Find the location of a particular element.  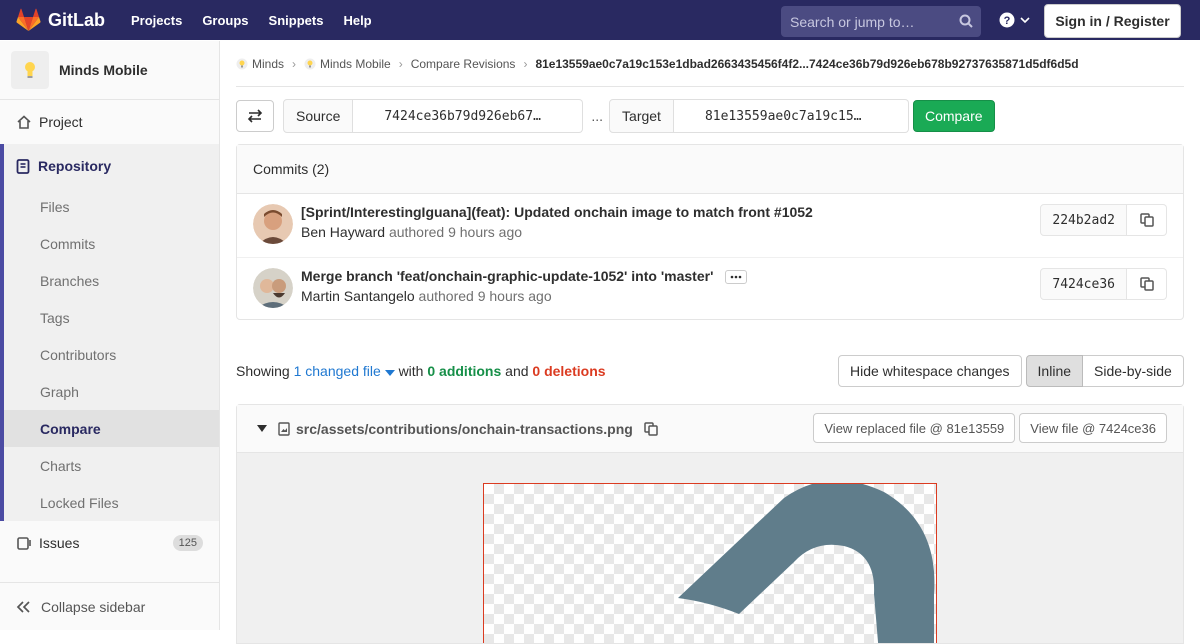

book-icon is located at coordinates (23, 166).